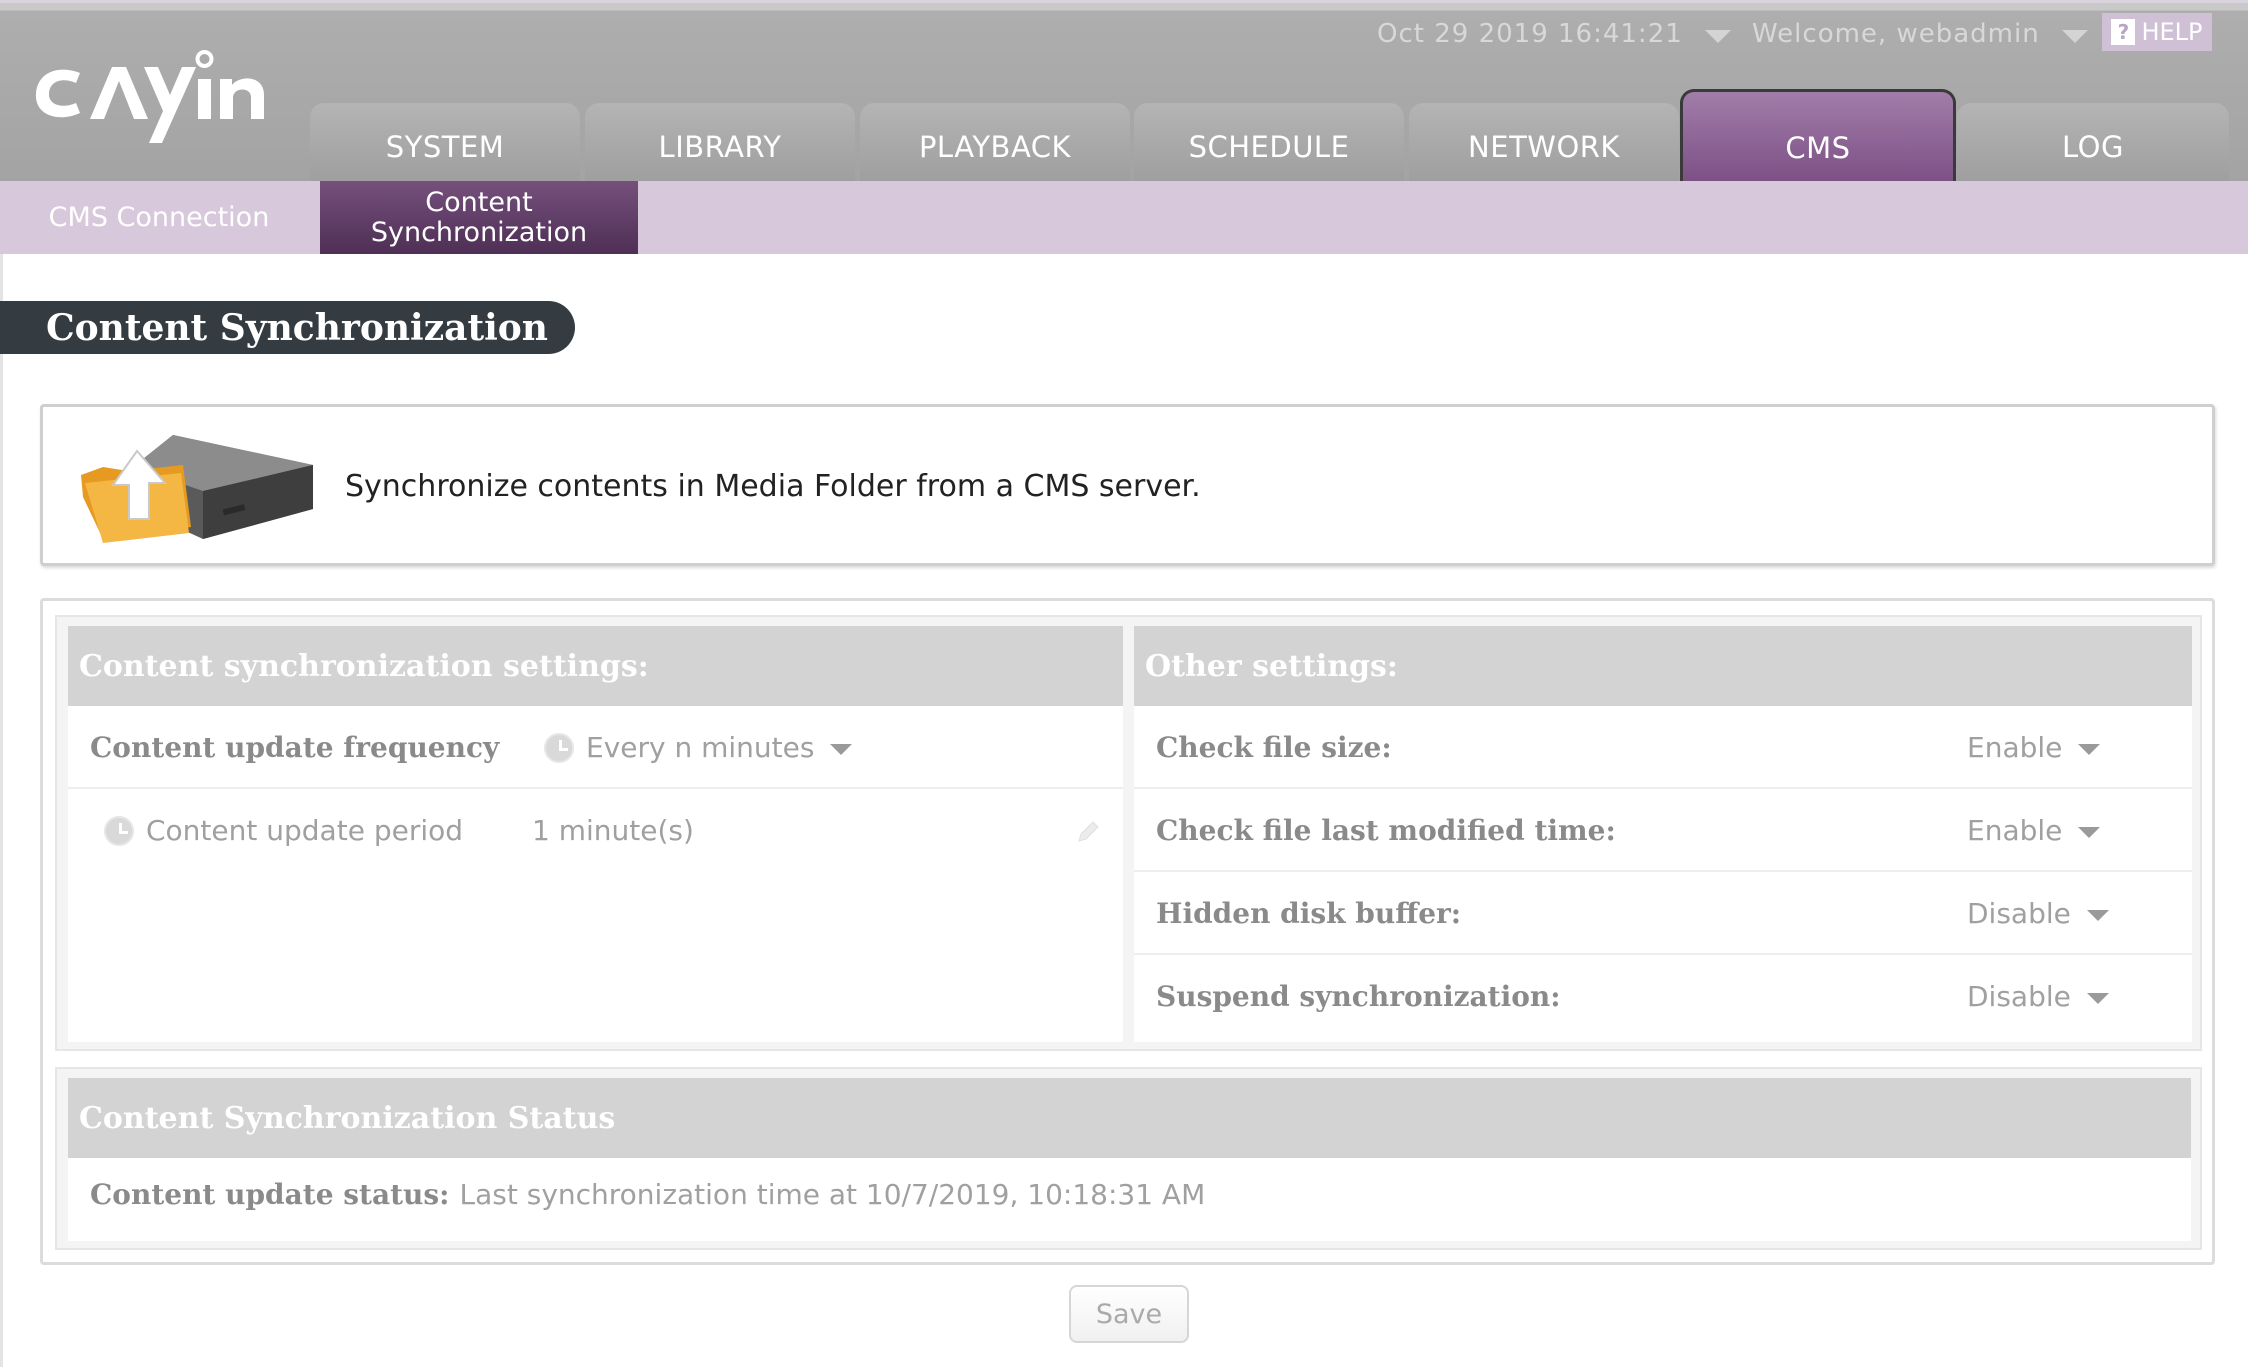 The height and width of the screenshot is (1367, 2248). What do you see at coordinates (1124, 217) in the screenshot?
I see `sub-navigation: CMS Connection Content Synchronization` at bounding box center [1124, 217].